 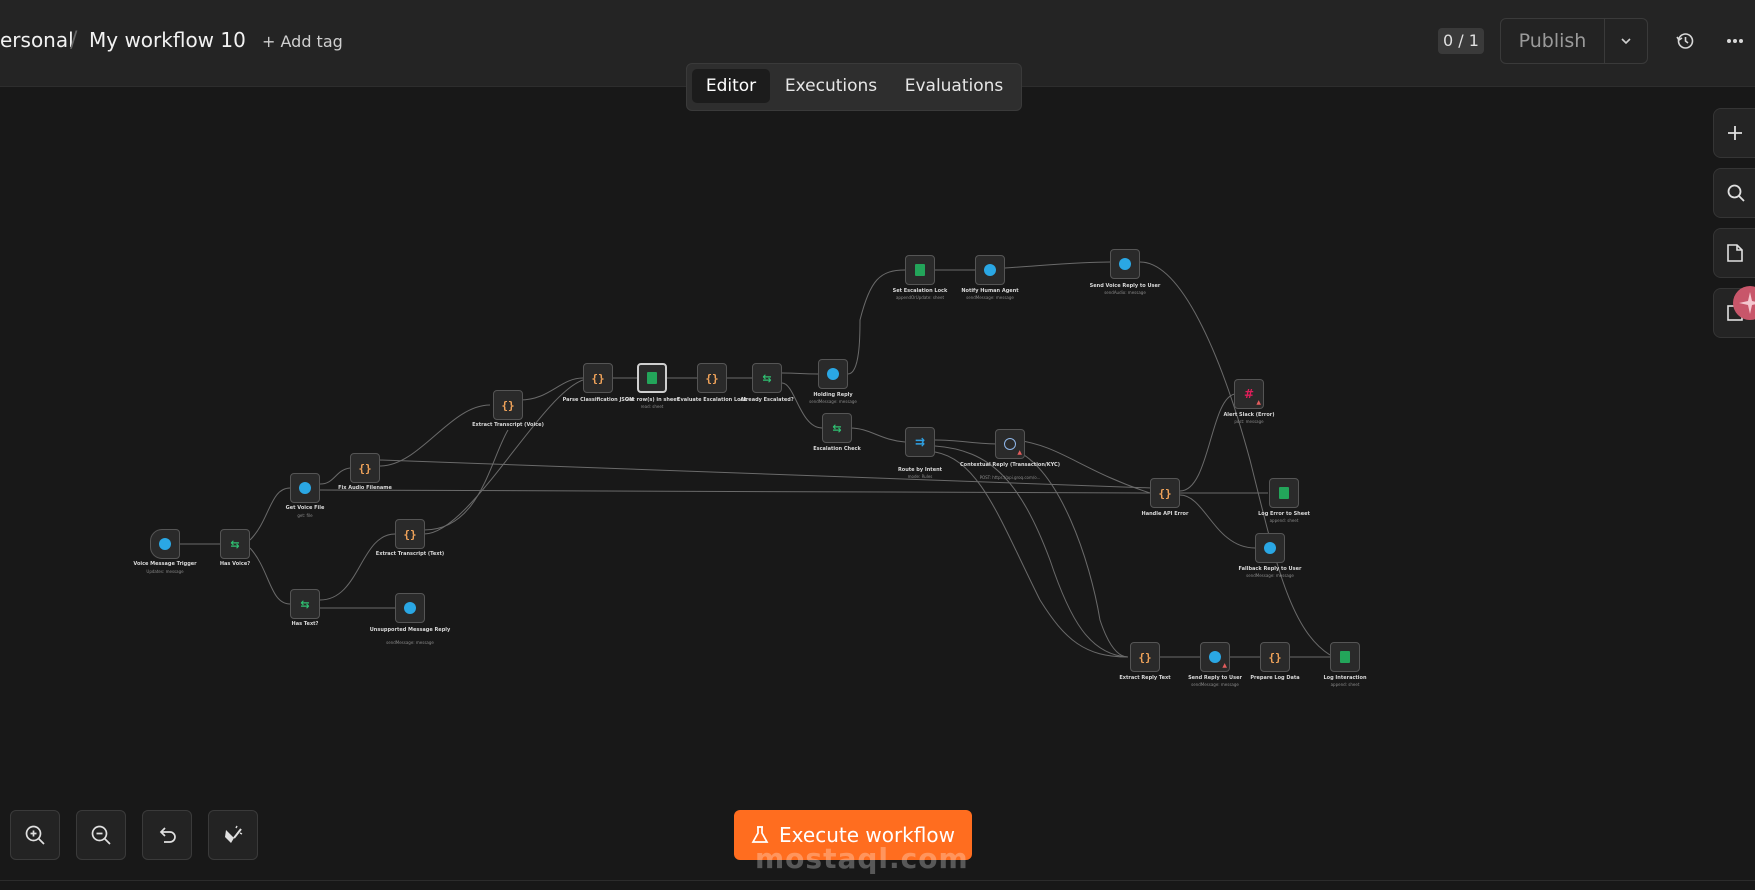 I want to click on node-subtitle: get: file, so click(x=305, y=515).